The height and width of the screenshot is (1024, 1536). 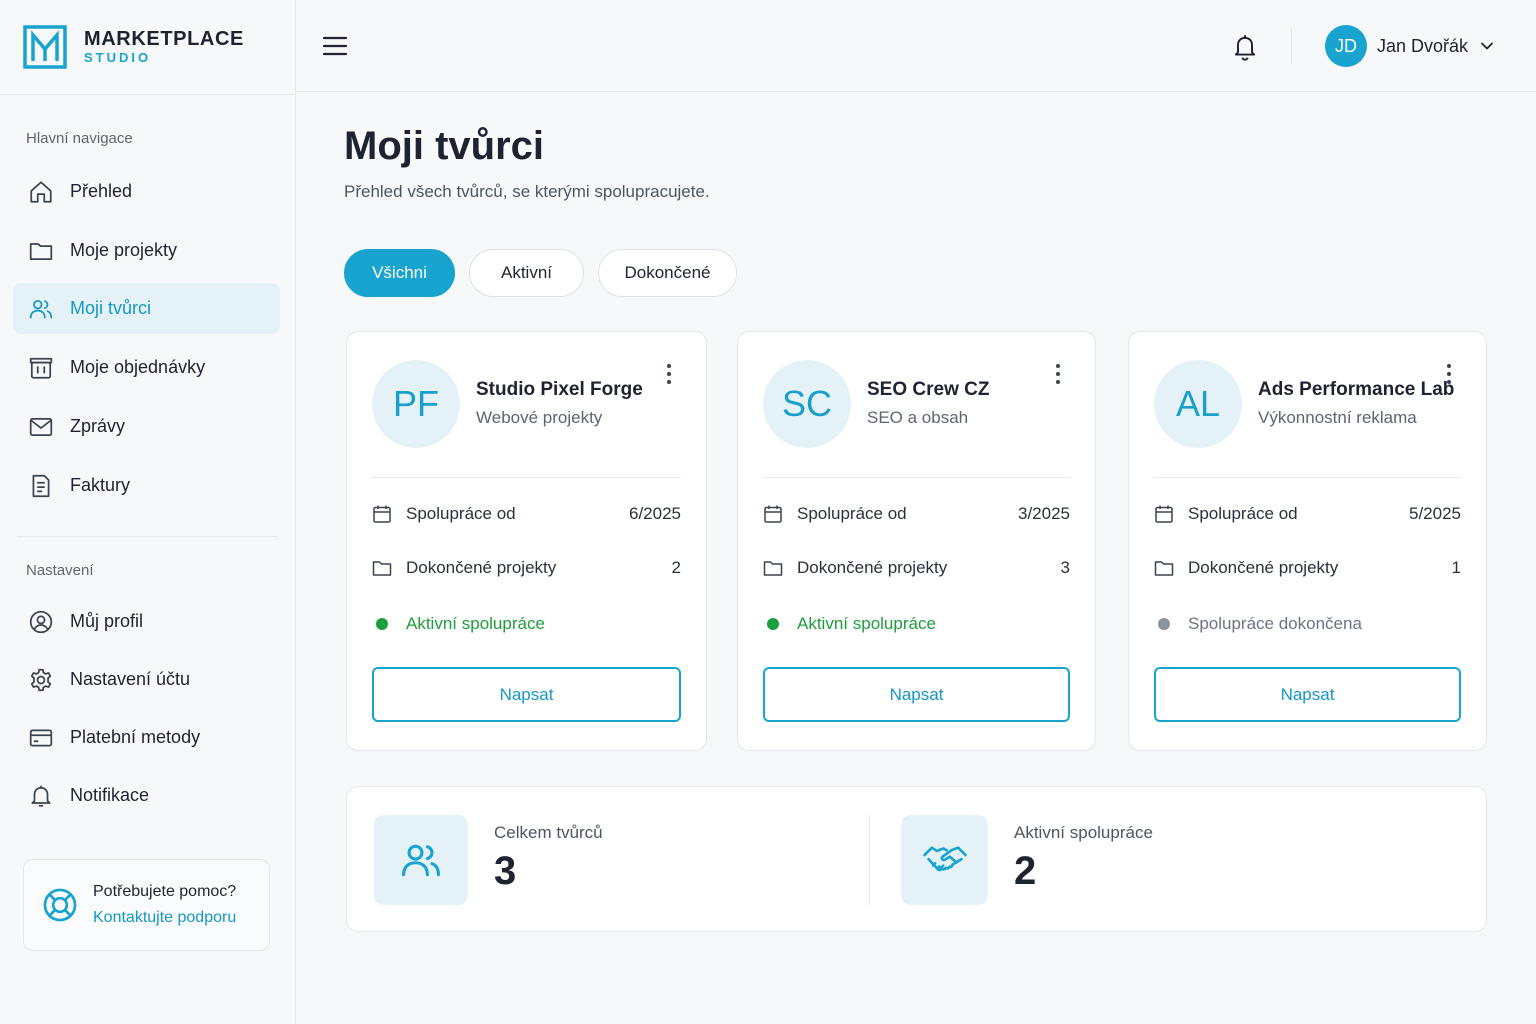 What do you see at coordinates (866, 623) in the screenshot?
I see `status-badge: Aktivní spolupráce` at bounding box center [866, 623].